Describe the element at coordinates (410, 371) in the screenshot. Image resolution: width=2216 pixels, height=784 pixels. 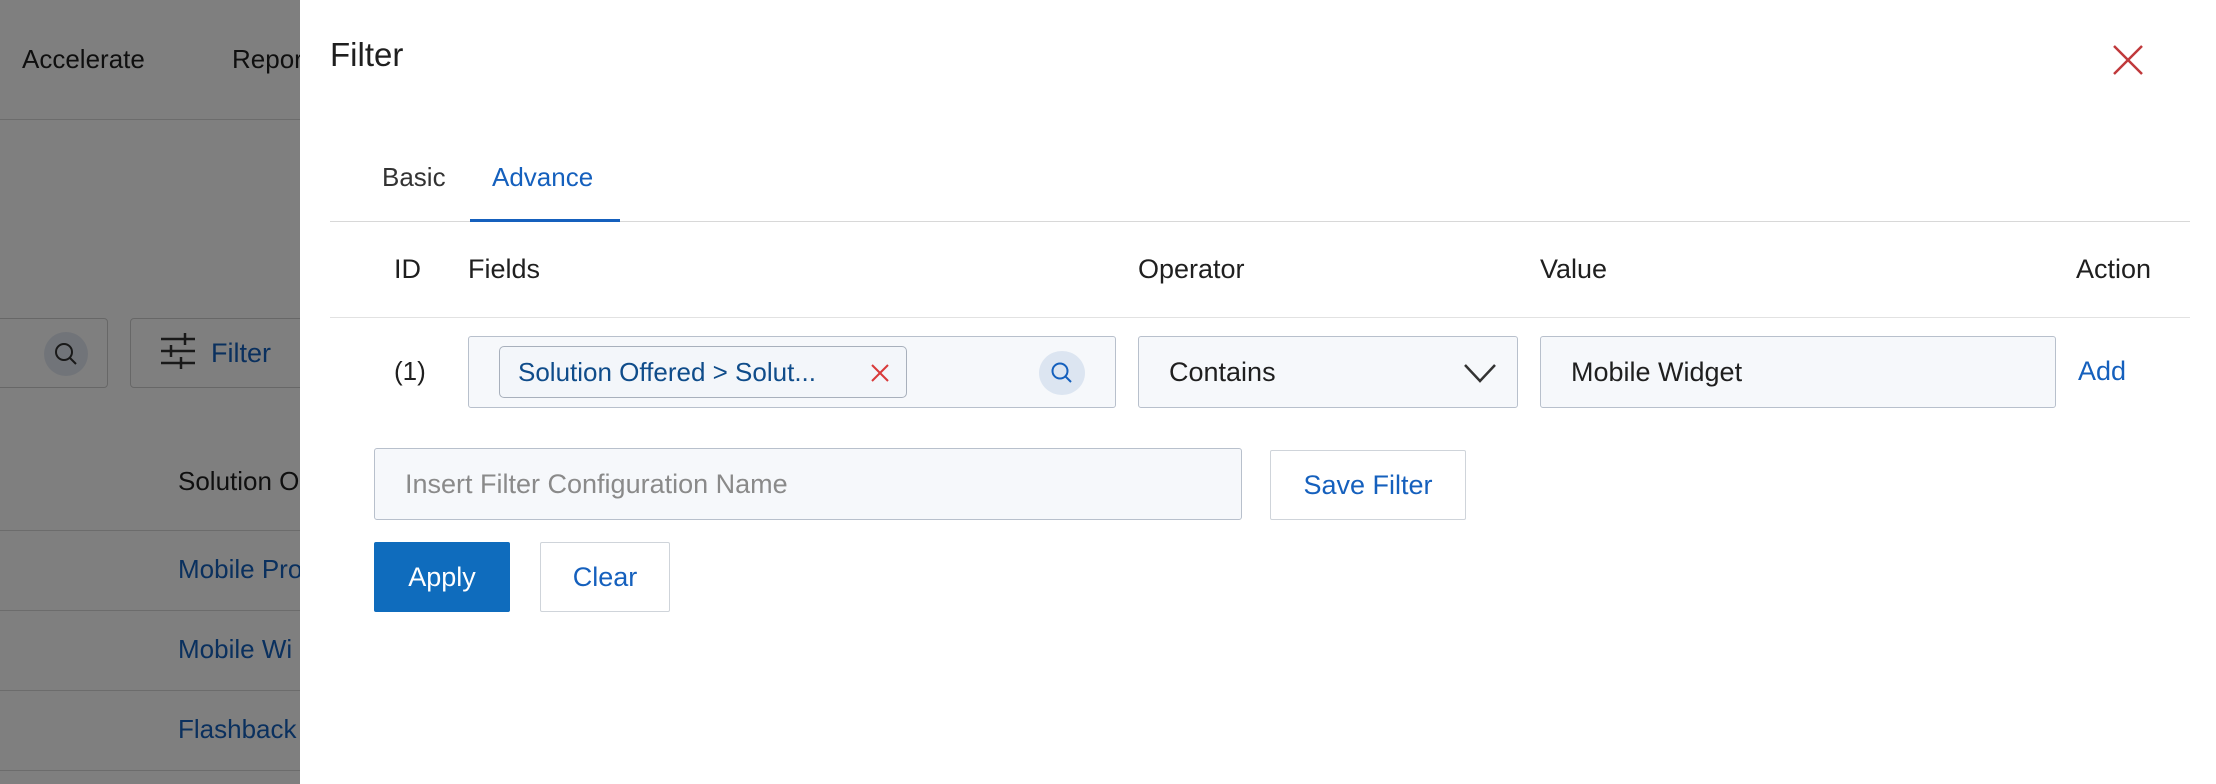
I see `row-id: (1)` at that location.